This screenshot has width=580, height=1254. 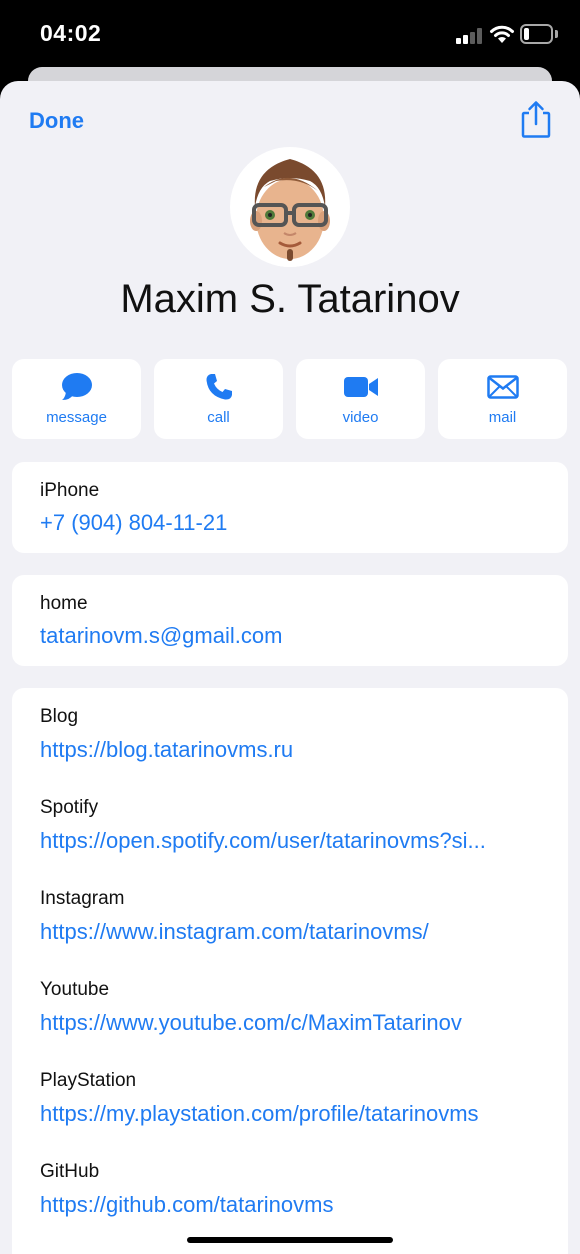 What do you see at coordinates (526, 34) in the screenshot?
I see `battery-level` at bounding box center [526, 34].